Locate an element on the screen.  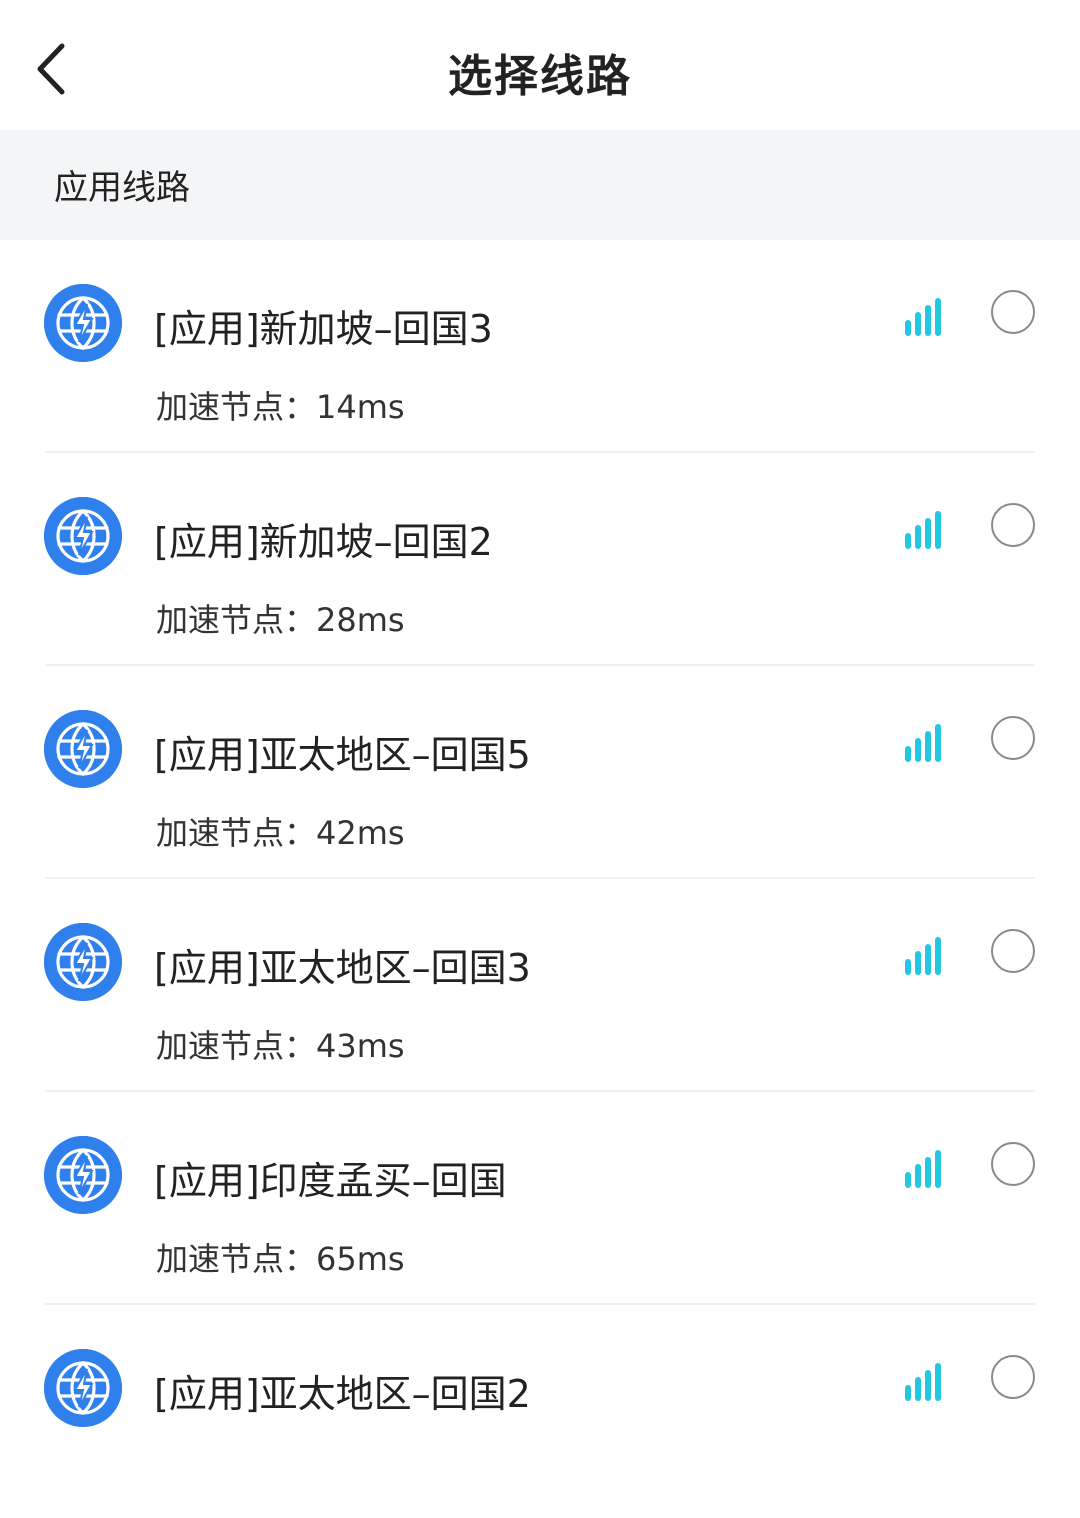
route-latency: 加速节点：42ms is located at coordinates (280, 831).